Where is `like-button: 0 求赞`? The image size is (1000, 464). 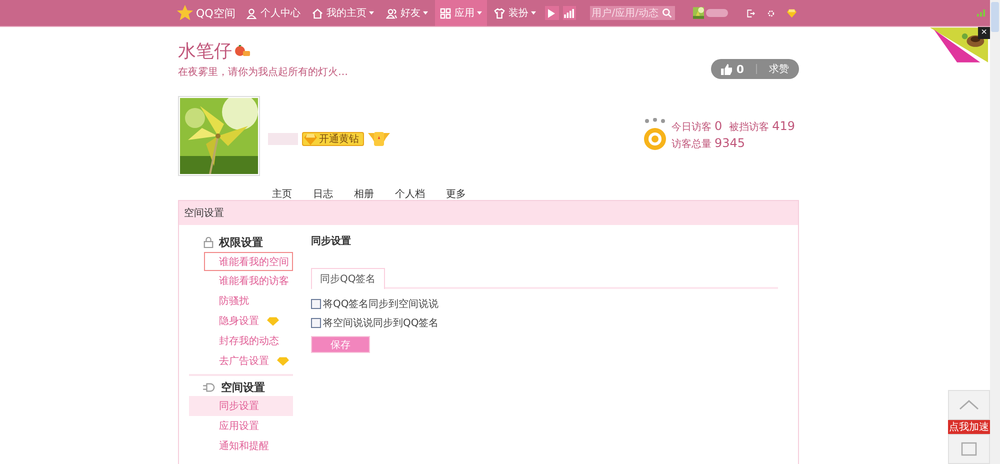 like-button: 0 求赞 is located at coordinates (755, 69).